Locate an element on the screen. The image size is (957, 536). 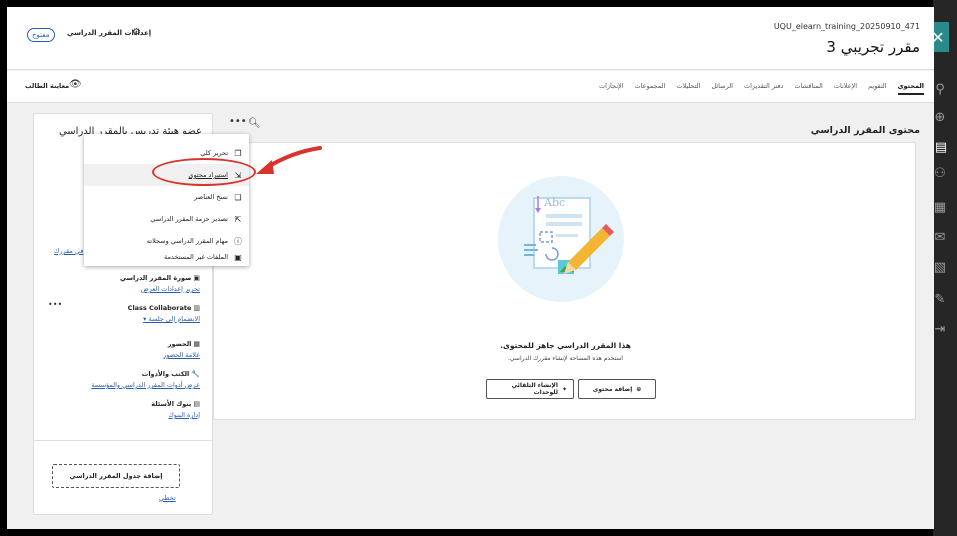
manage-banks-link: إدارة البنوك is located at coordinates (175, 415).